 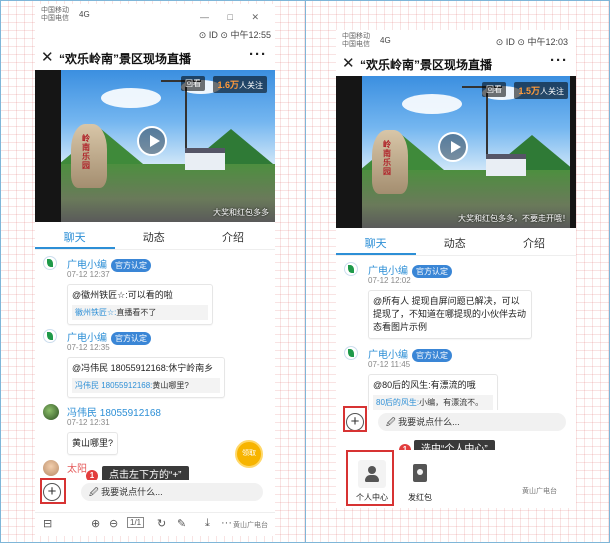 What do you see at coordinates (389, 280) in the screenshot?
I see `message-time: 07-12 12:02` at bounding box center [389, 280].